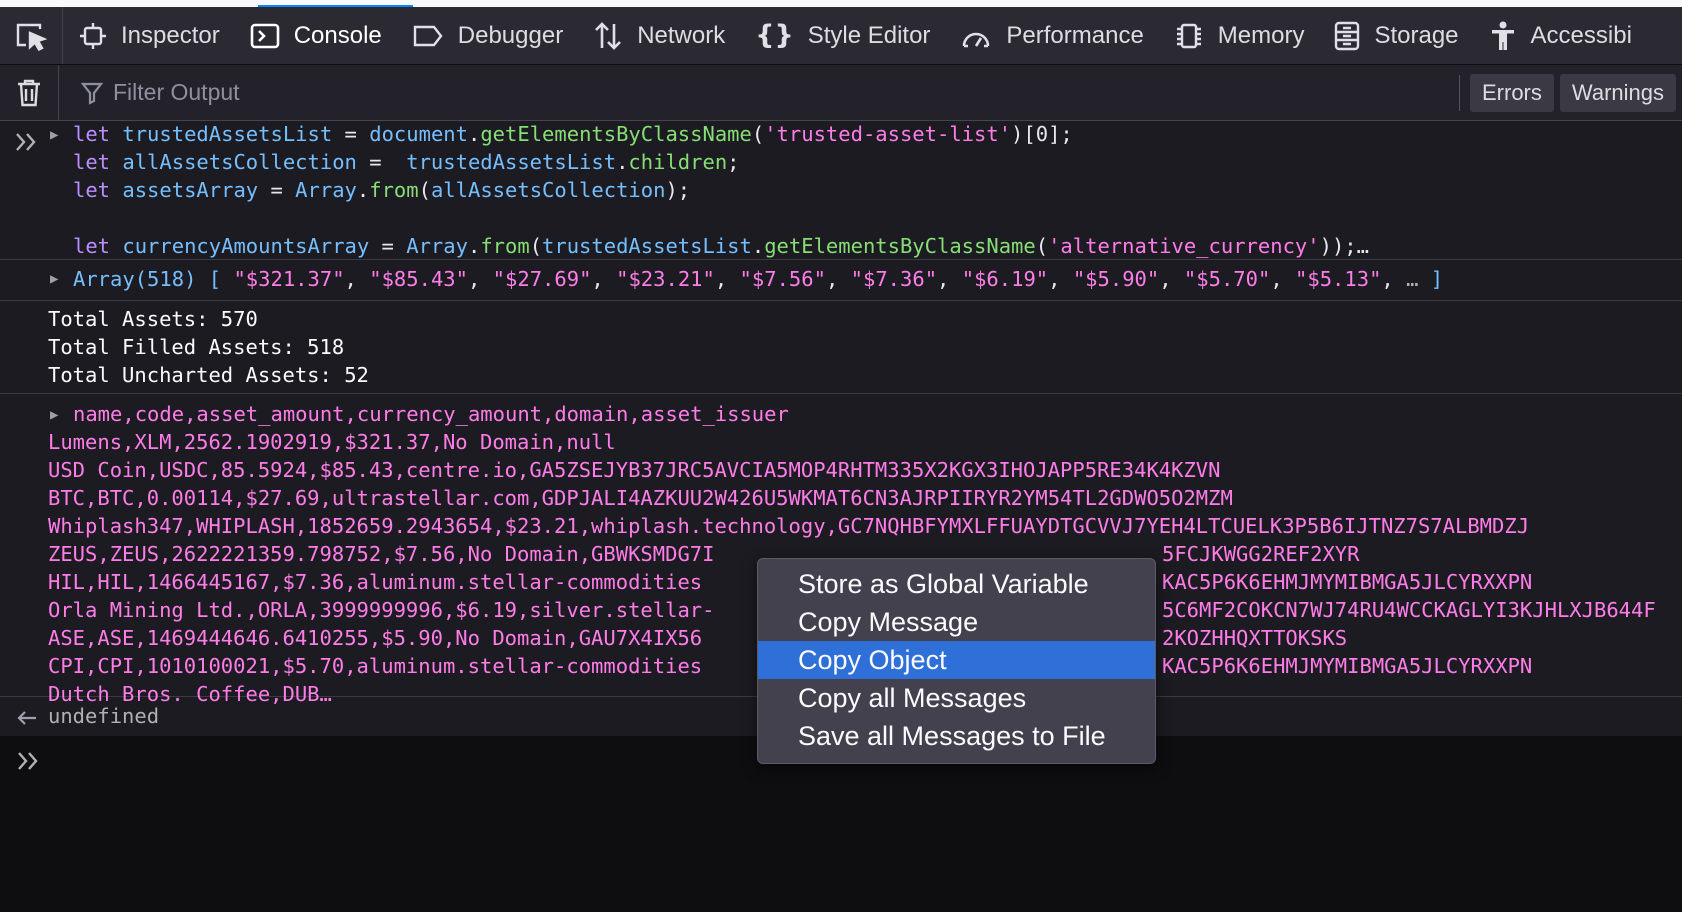 This screenshot has height=912, width=1682. What do you see at coordinates (759, 92) in the screenshot?
I see `filter-output-input: Filter Output` at bounding box center [759, 92].